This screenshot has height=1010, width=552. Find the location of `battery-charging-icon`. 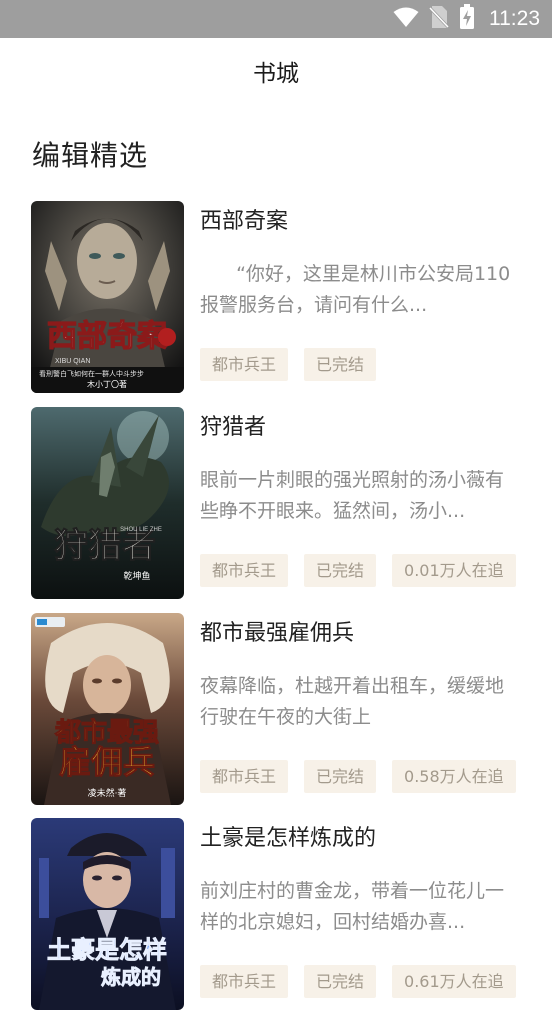

battery-charging-icon is located at coordinates (467, 19).